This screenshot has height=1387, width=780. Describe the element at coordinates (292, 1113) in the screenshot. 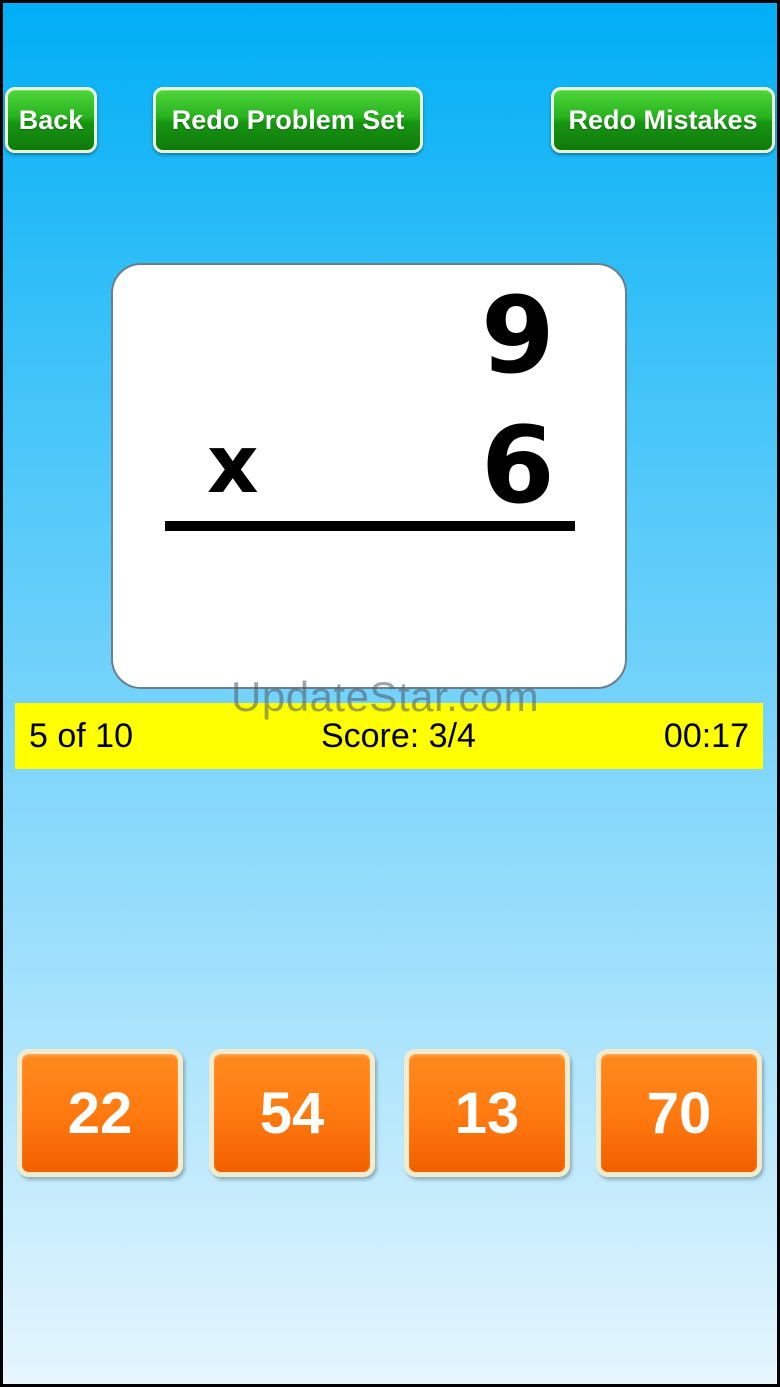

I see `answer-button: 54` at that location.